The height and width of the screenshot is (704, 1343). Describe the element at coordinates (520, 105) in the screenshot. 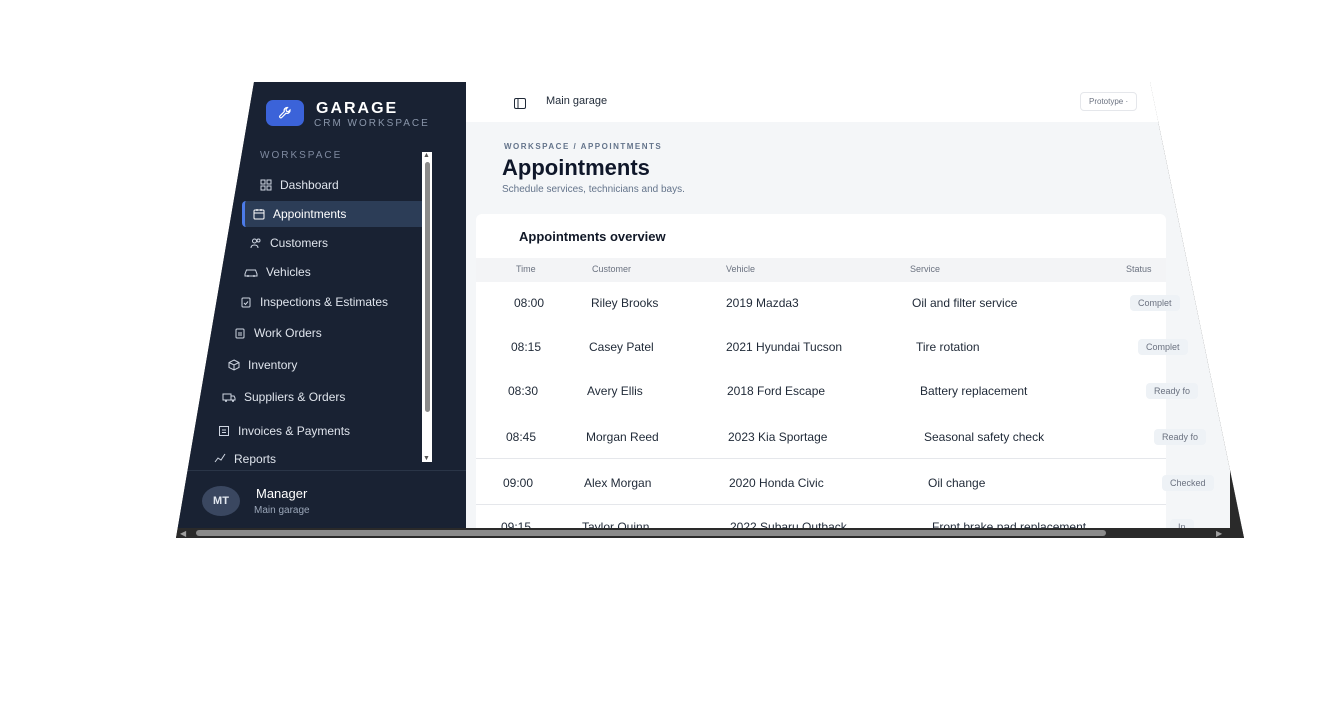

I see `sidebar-toggle-icon` at that location.